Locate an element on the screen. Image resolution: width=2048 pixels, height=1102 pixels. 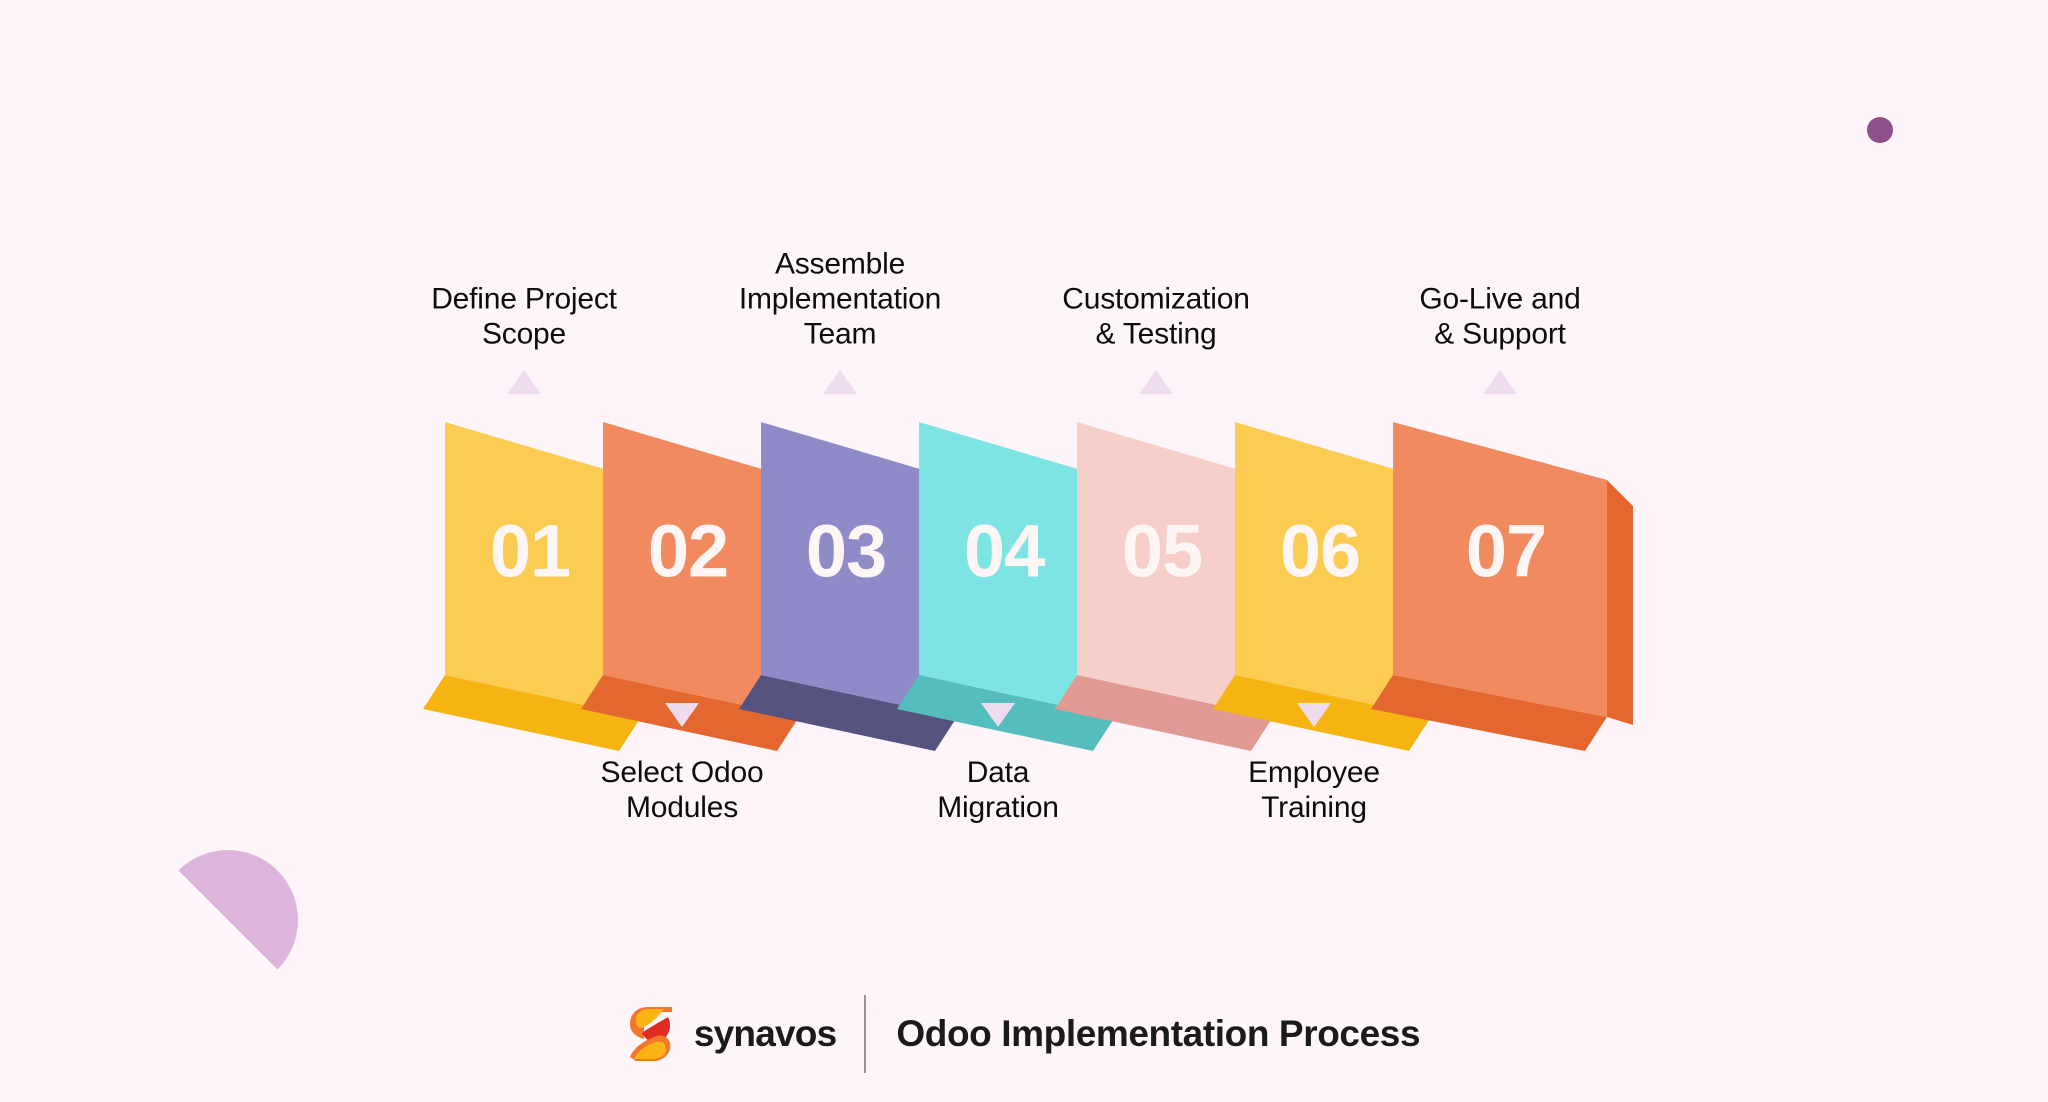
footer: synavos Odoo Implementation Process is located at coordinates (1024, 1034).